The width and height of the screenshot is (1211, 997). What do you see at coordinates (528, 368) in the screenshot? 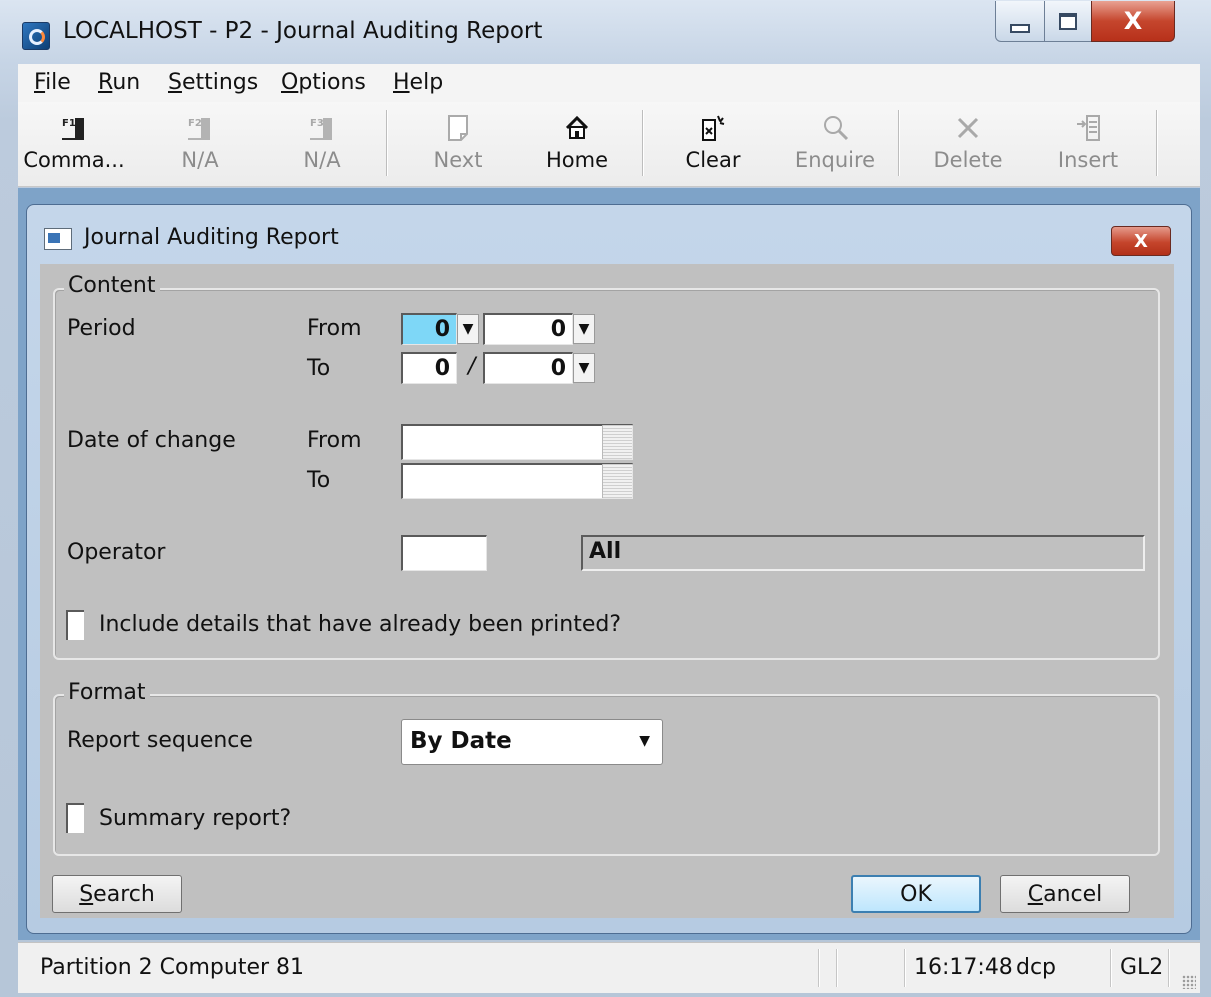
I see `period-to-year-field: 0` at bounding box center [528, 368].